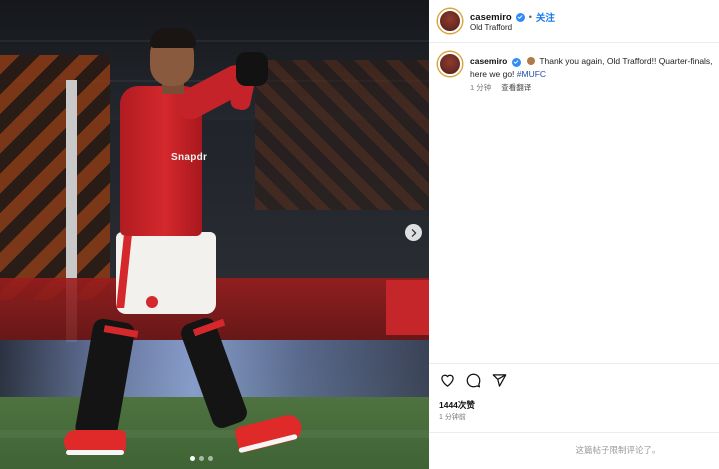 Image resolution: width=719 pixels, height=469 pixels. Describe the element at coordinates (252, 69) in the screenshot. I see `player-glove` at that location.